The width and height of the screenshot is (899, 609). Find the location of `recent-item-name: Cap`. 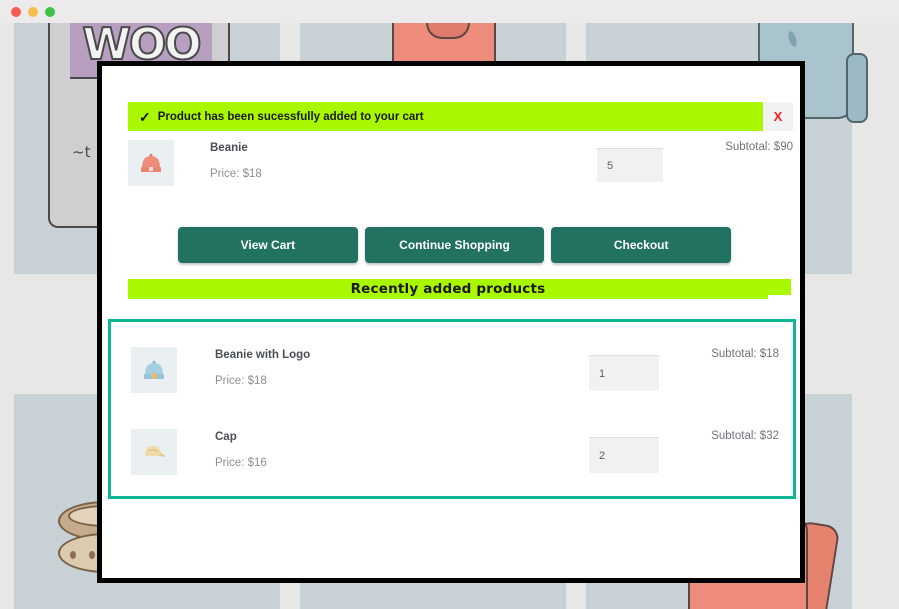

recent-item-name: Cap is located at coordinates (226, 437).